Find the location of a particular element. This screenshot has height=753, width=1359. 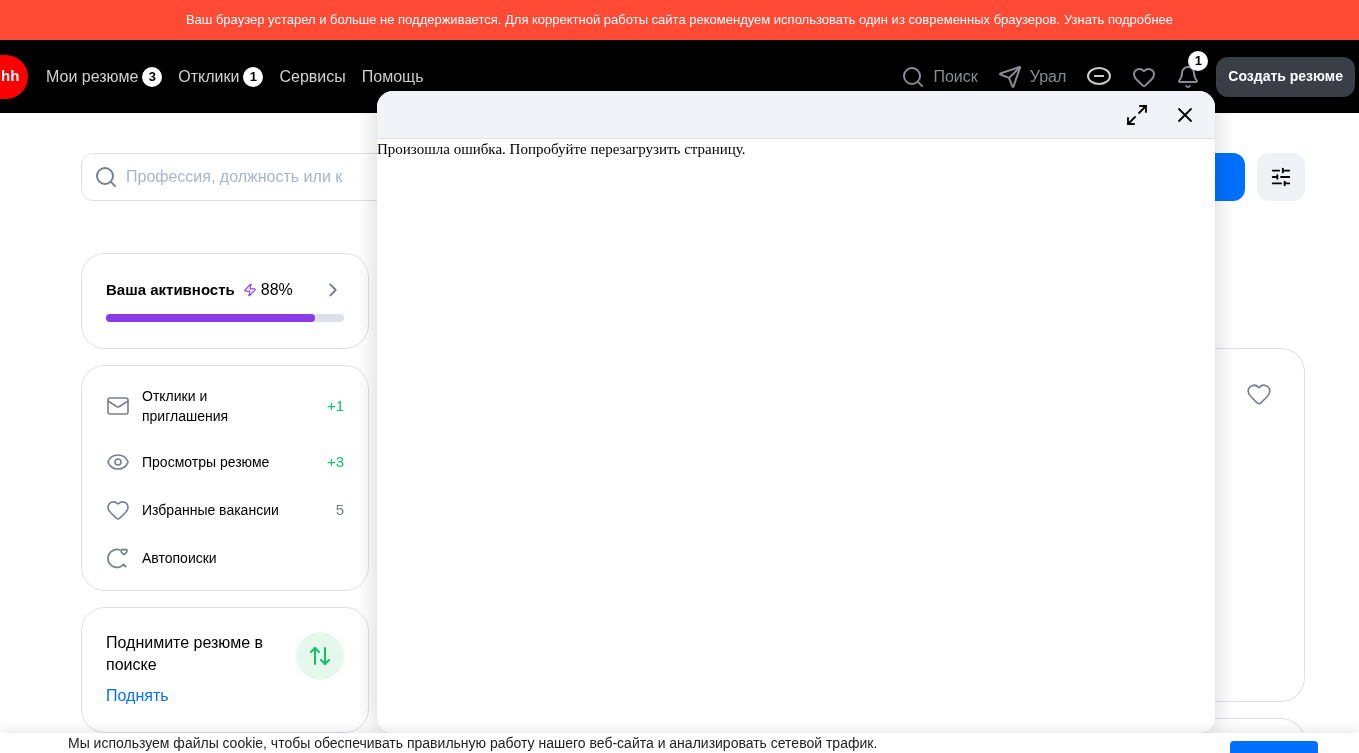

count-badge: 1 is located at coordinates (253, 76).